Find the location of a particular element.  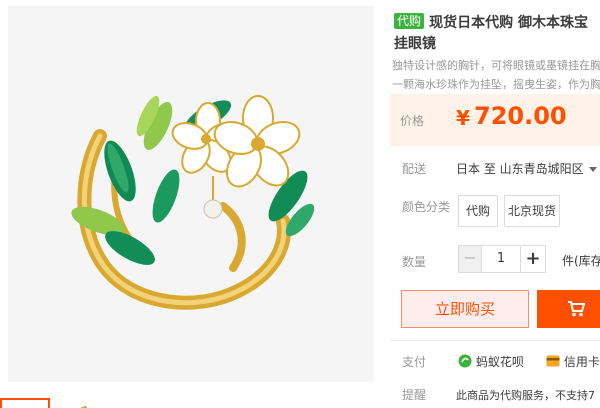

shipping-label: 配送 is located at coordinates (414, 169).